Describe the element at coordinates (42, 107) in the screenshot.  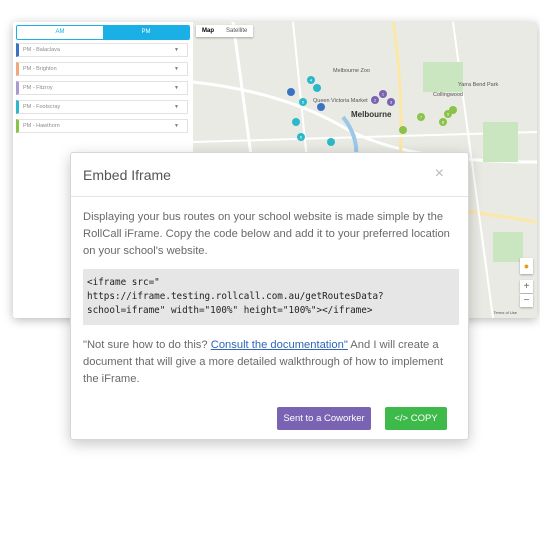
I see `route-label: PM - Footscray` at that location.